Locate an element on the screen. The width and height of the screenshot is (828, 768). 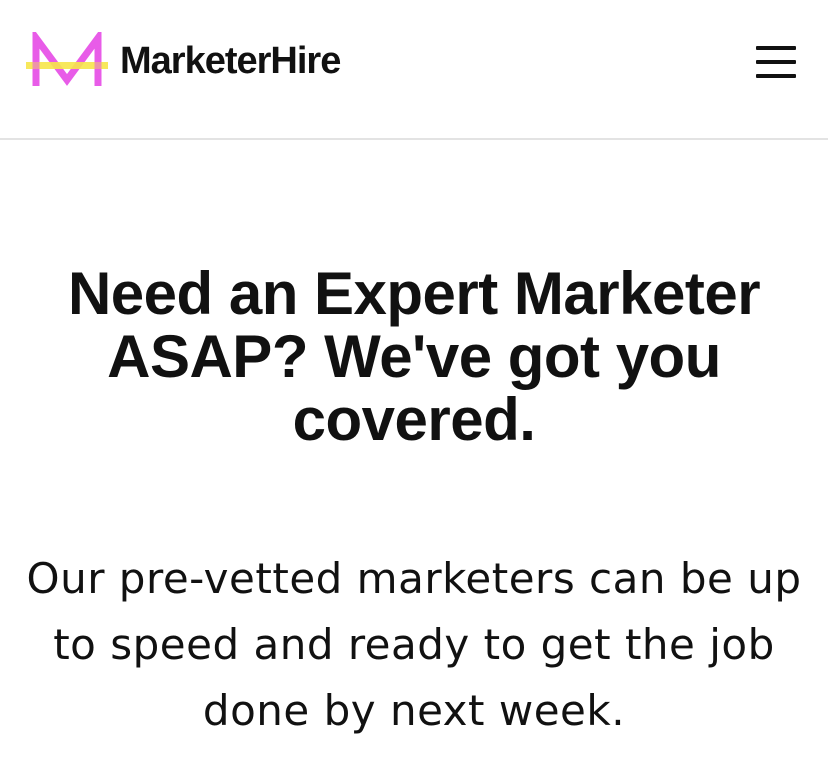
marketerhire-logo-icon is located at coordinates (67, 59).